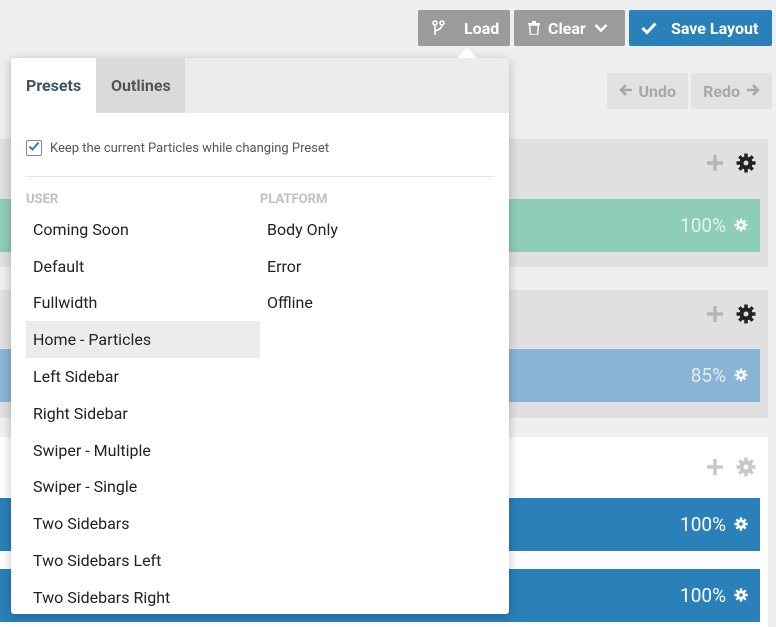 This screenshot has height=627, width=776. I want to click on tab-presets: Presets, so click(53, 85).